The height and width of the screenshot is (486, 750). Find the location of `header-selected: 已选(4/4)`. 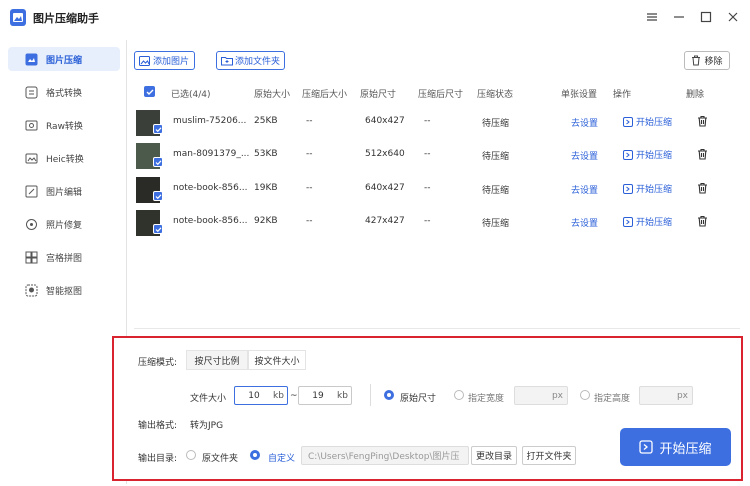

header-selected: 已选(4/4) is located at coordinates (191, 95).